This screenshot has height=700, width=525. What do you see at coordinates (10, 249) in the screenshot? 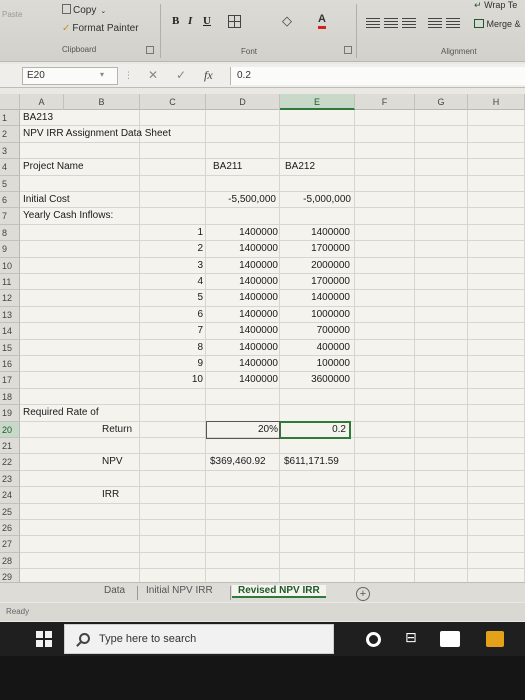
I see `row-header-9: 9` at bounding box center [10, 249].